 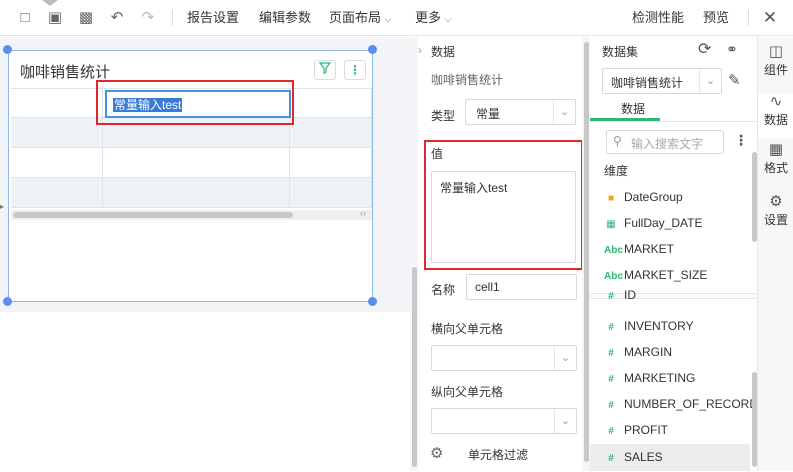 I want to click on horizontal-parent-label: 横向父单元格, so click(x=467, y=329).